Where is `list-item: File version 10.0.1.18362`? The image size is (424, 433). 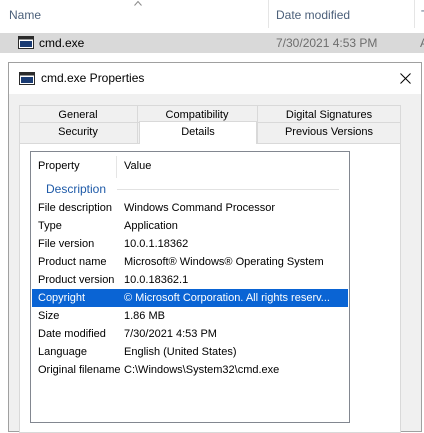 list-item: File version 10.0.1.18362 is located at coordinates (190, 244).